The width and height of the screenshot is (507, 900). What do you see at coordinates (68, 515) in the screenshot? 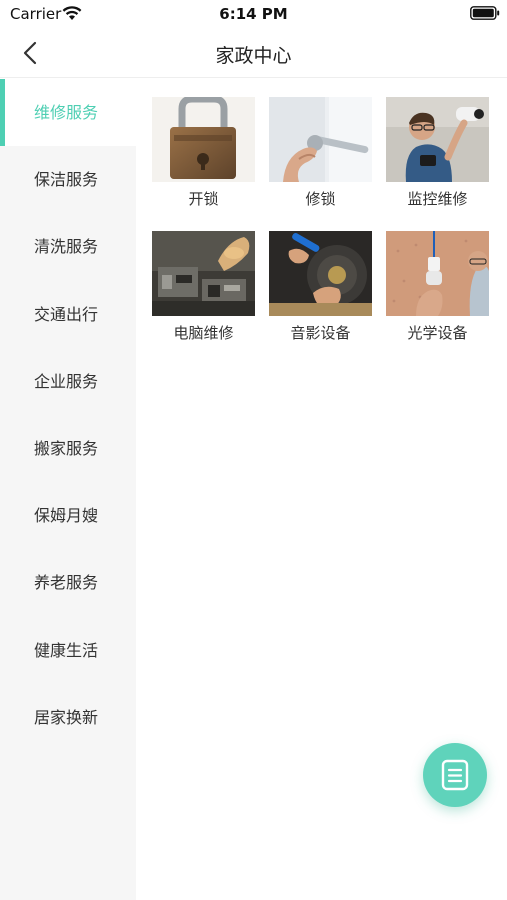
I see `sidebar-item-nanny: 保姆月嫂` at bounding box center [68, 515].